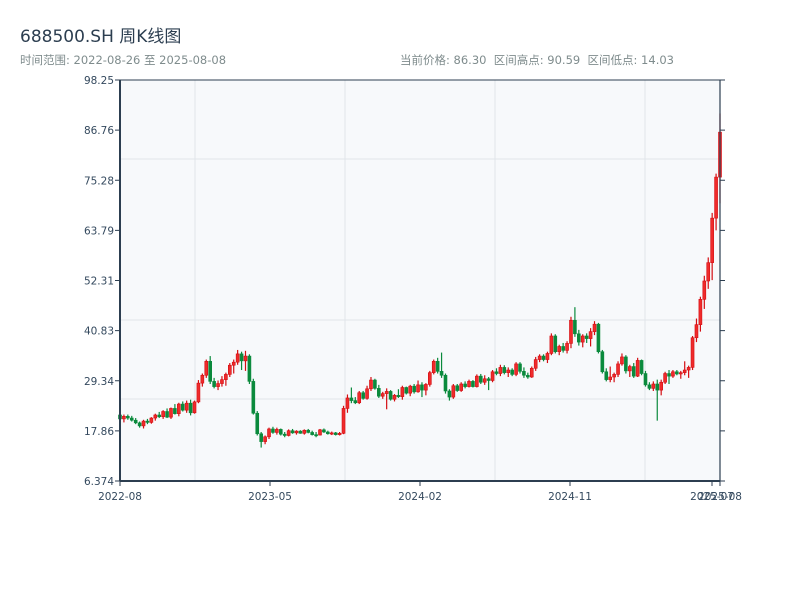 Image resolution: width=800 pixels, height=600 pixels. What do you see at coordinates (720, 497) in the screenshot?
I see `x-tick-label: 2025-08` at bounding box center [720, 497].